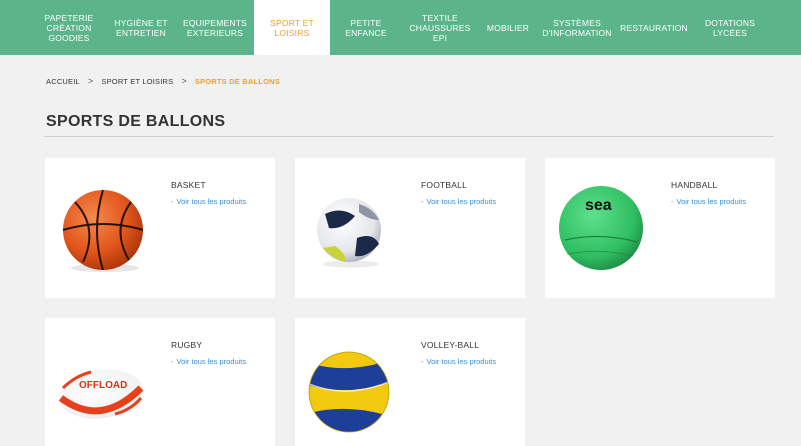  What do you see at coordinates (577, 27) in the screenshot?
I see `nav-item-systemes: SYSTÈMES D'INFORMATION` at bounding box center [577, 27].